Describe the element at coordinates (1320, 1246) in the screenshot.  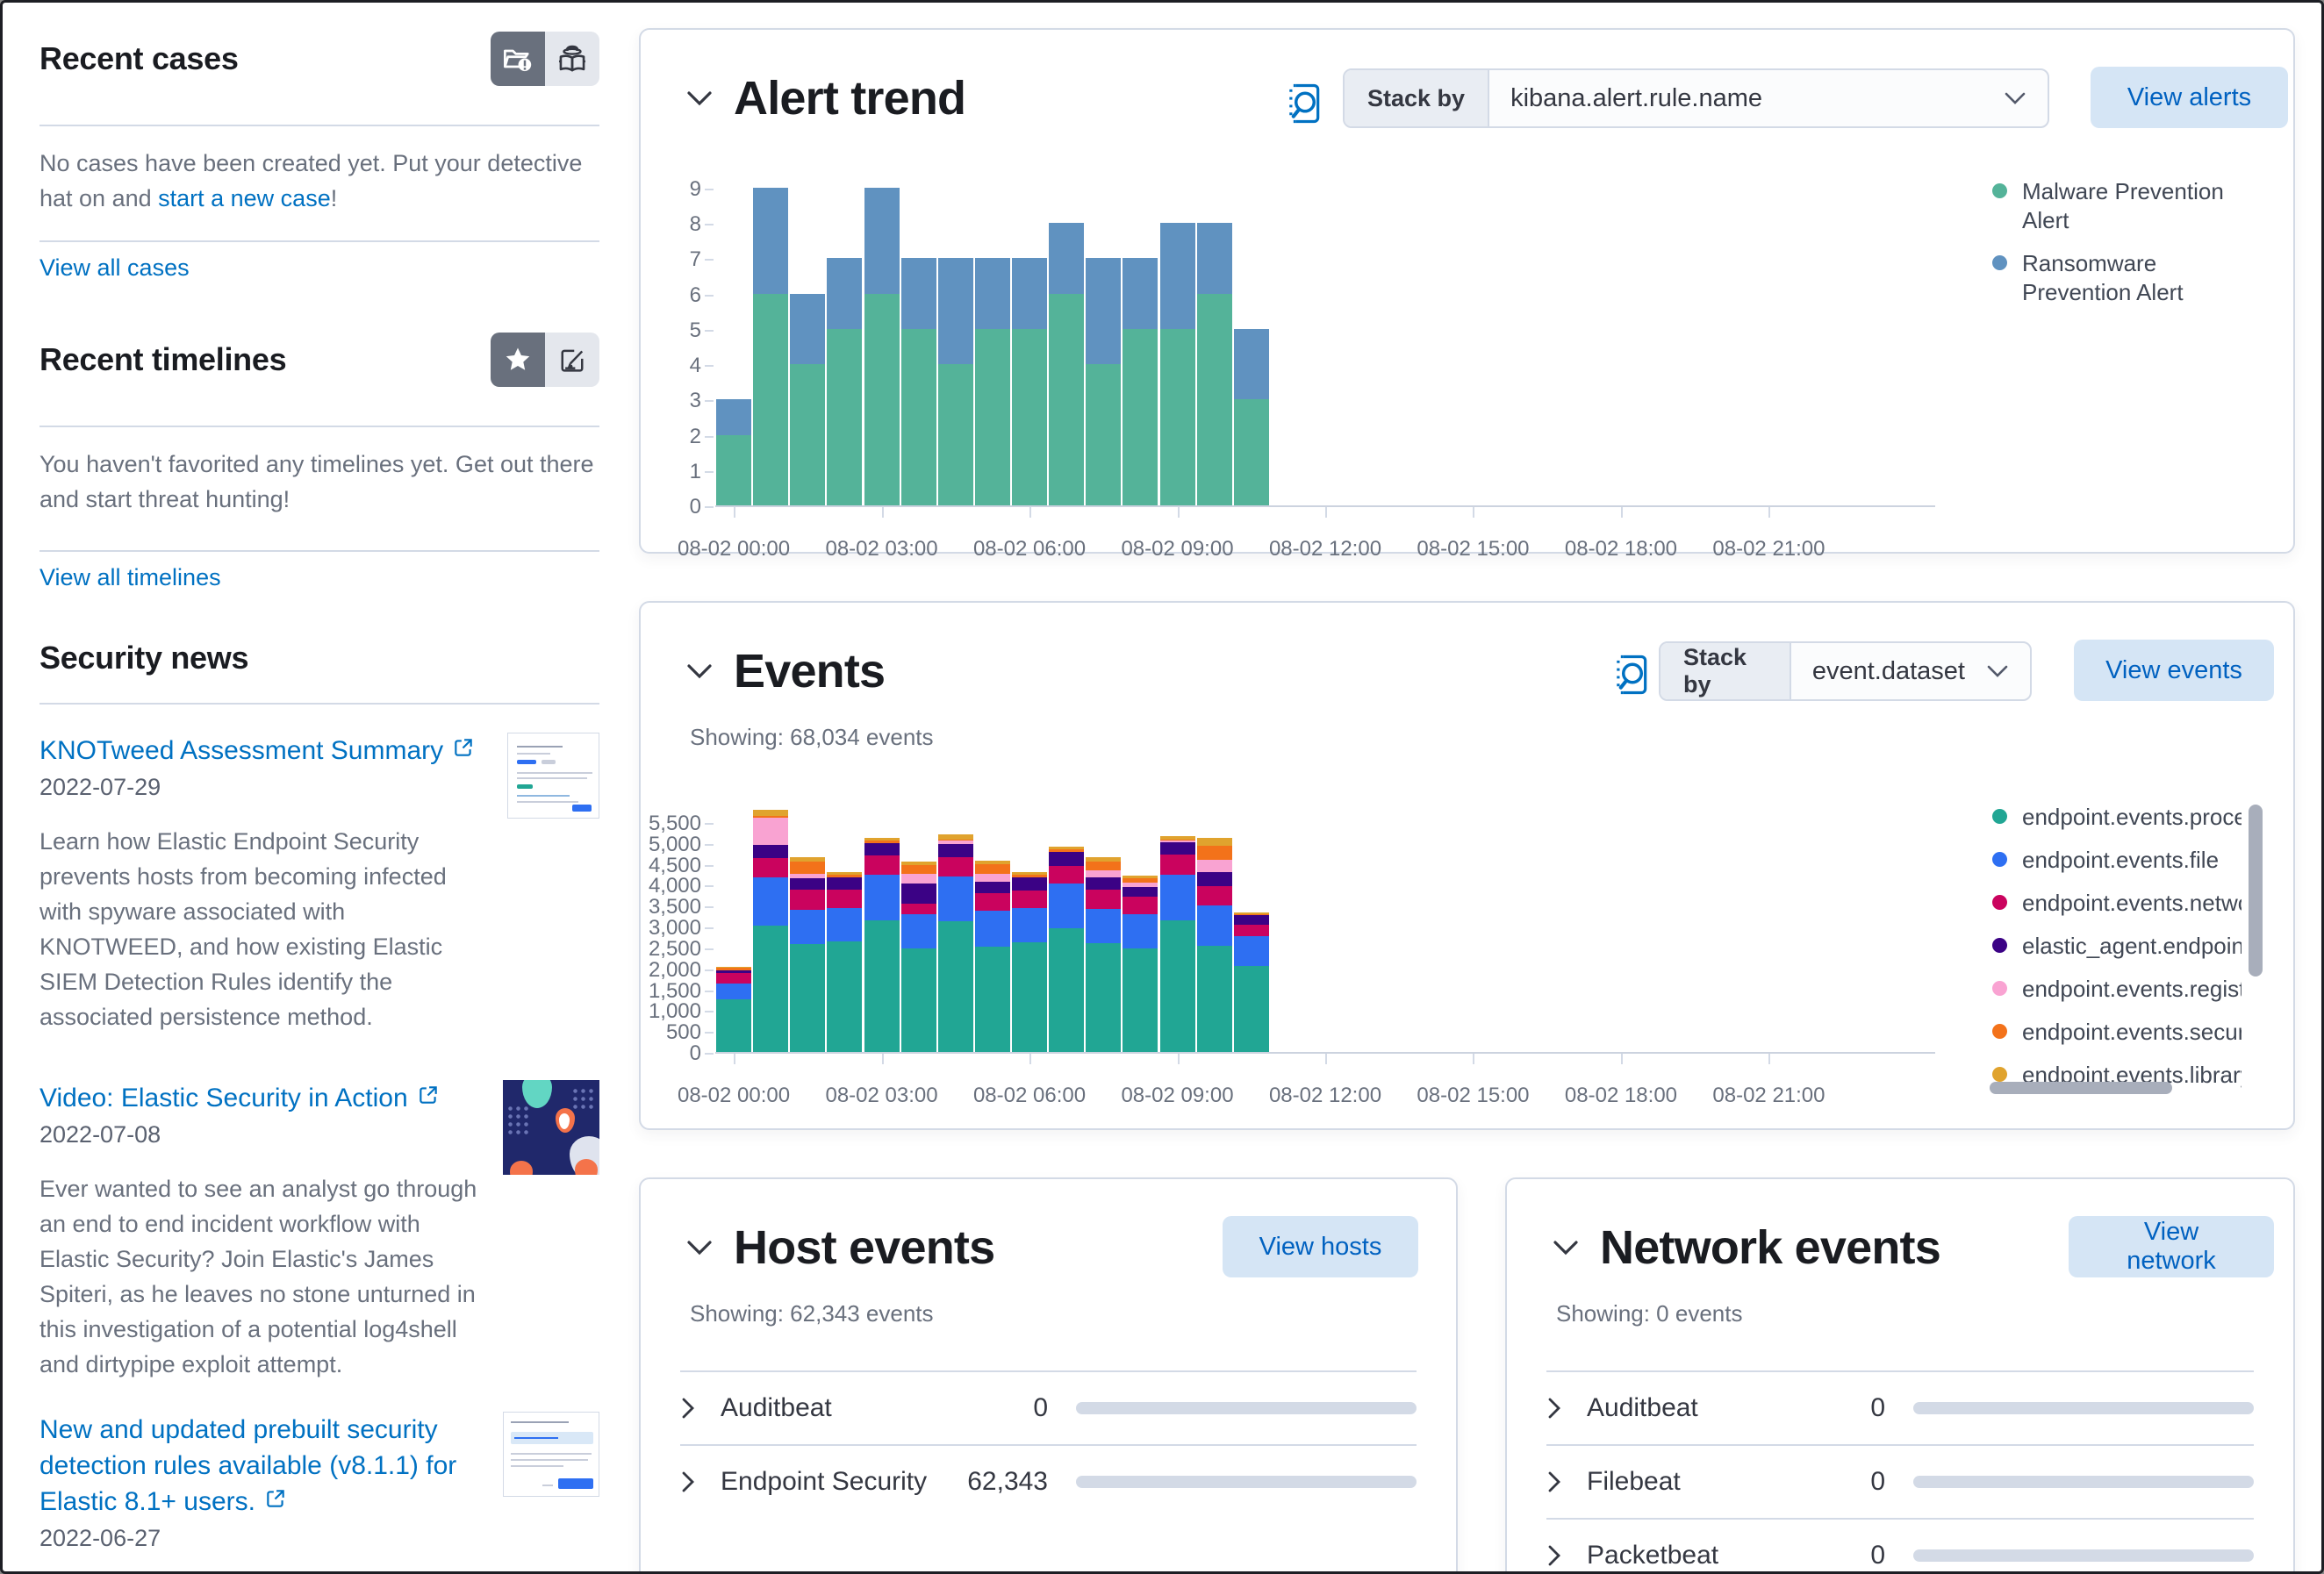
I see `view-hosts-button: View hosts` at that location.